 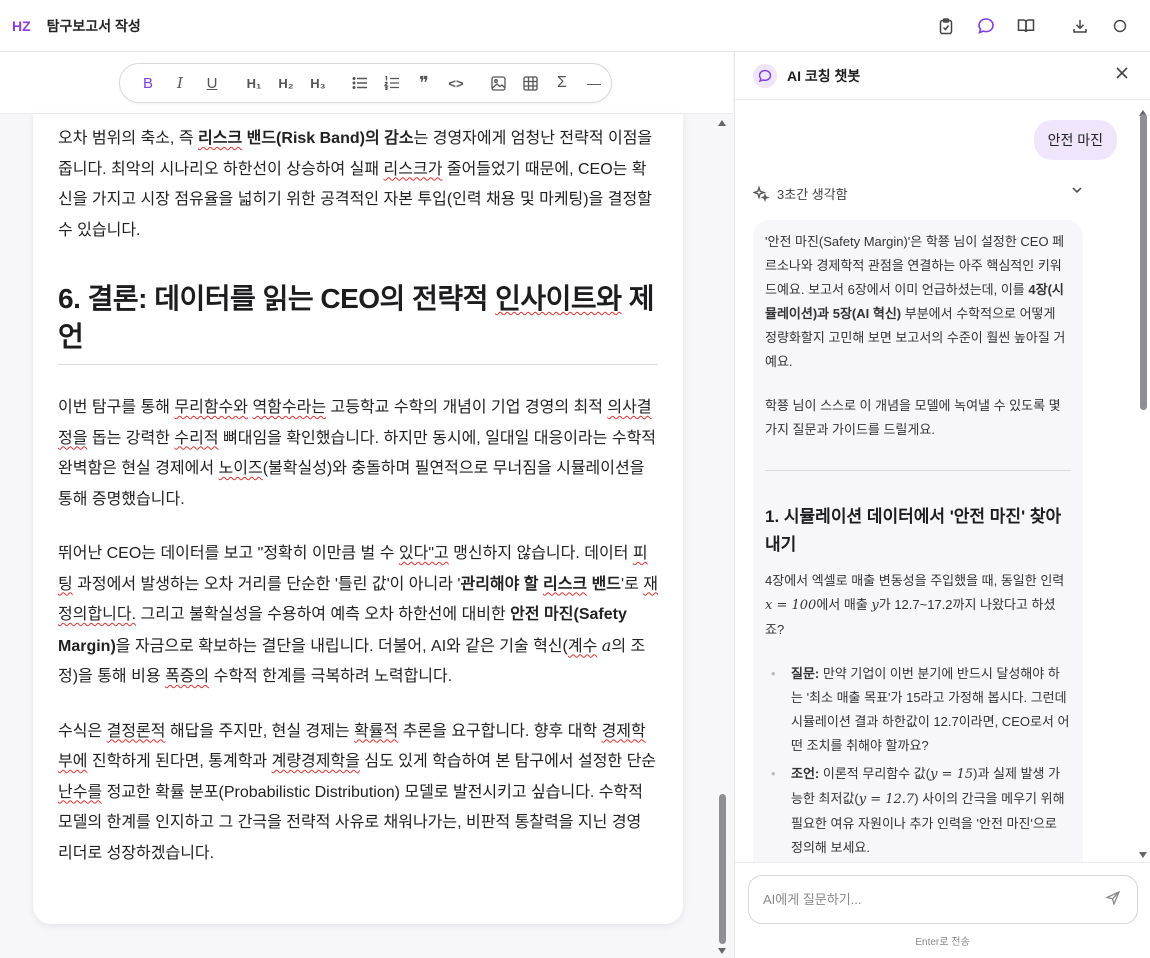 I want to click on send-icon, so click(x=1113, y=900).